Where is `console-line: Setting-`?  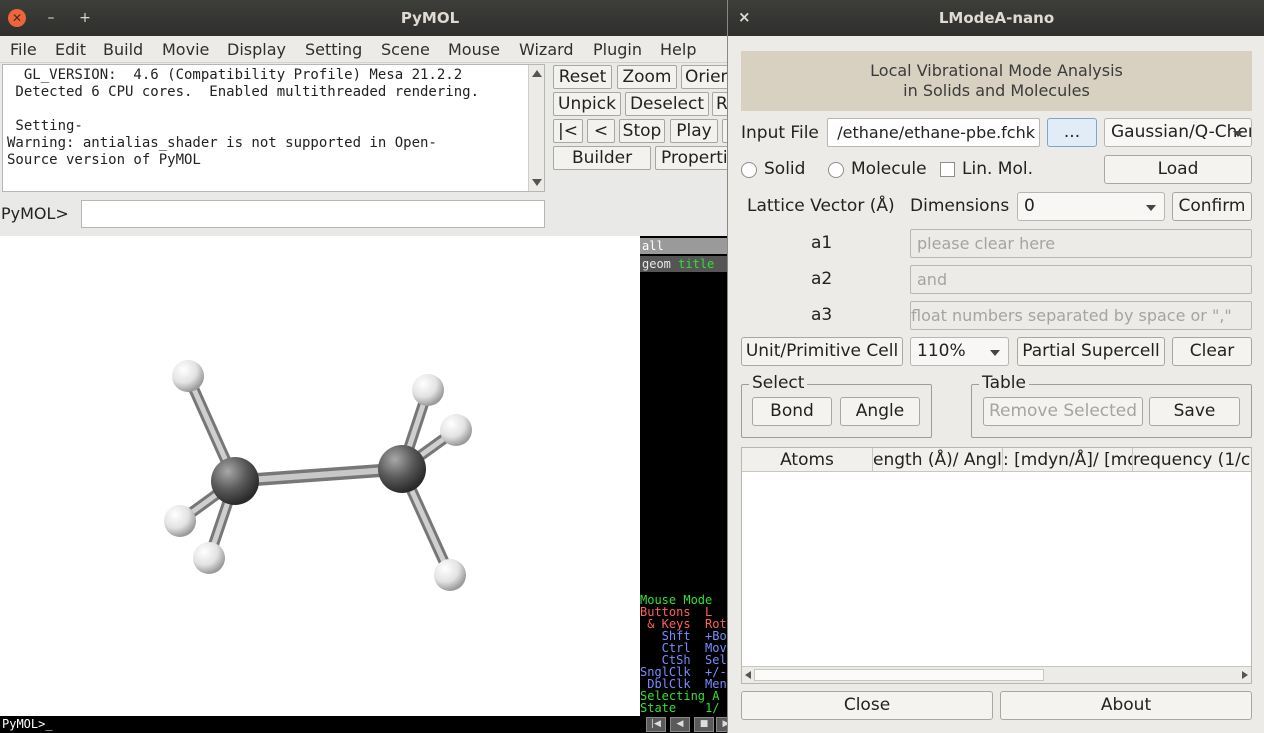
console-line: Setting- is located at coordinates (45, 126).